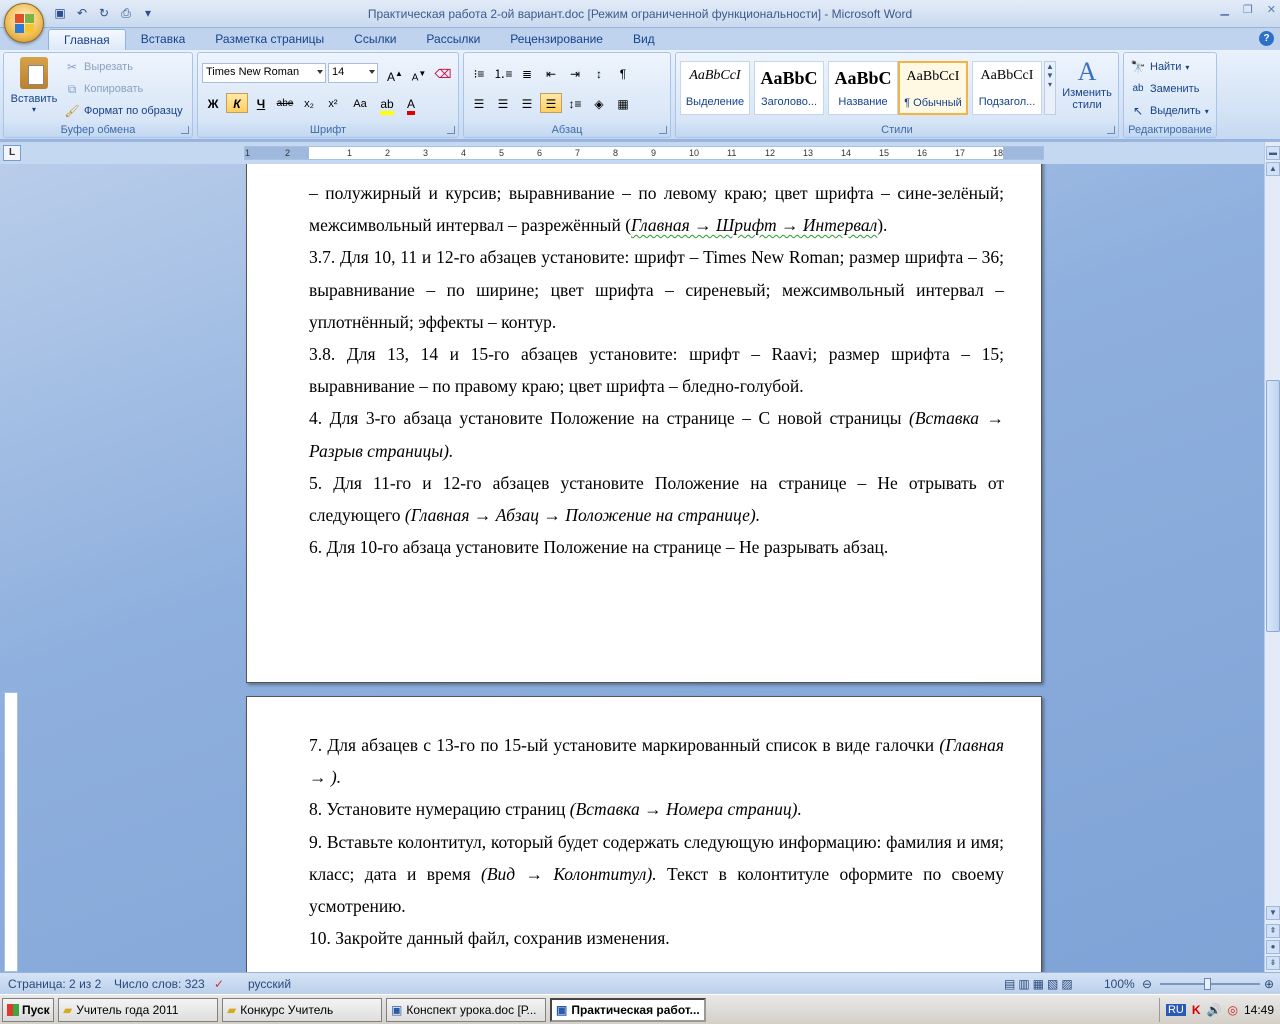 This screenshot has height=1024, width=1280. What do you see at coordinates (213, 103) in the screenshot?
I see `bold-button: Ж` at bounding box center [213, 103].